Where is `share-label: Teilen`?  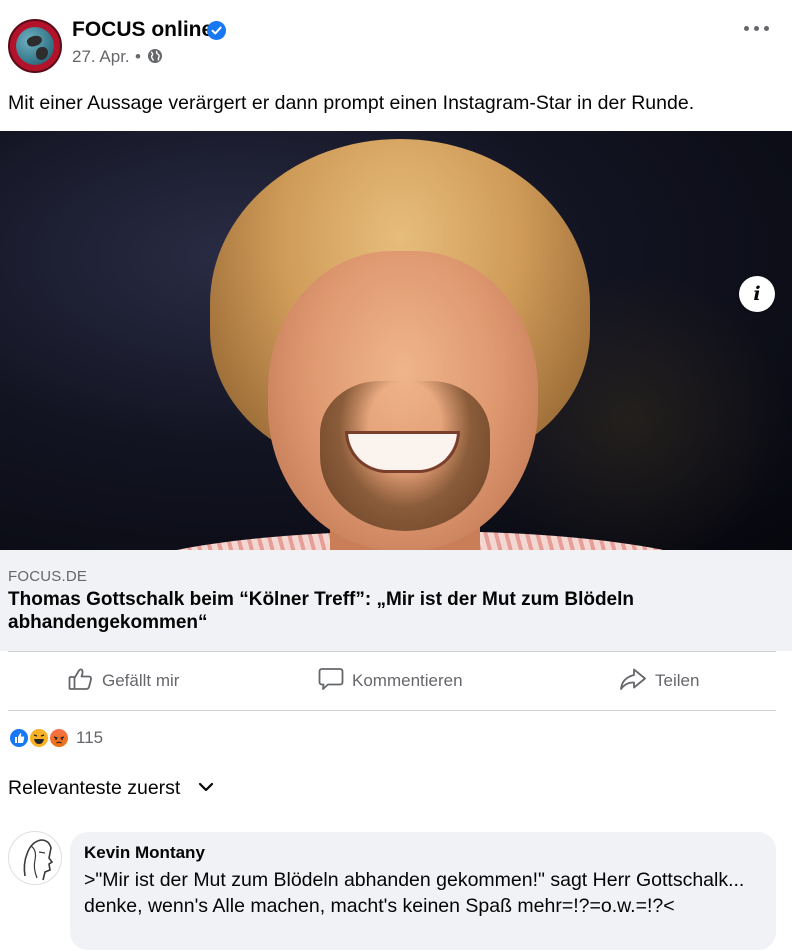
share-label: Teilen is located at coordinates (677, 680).